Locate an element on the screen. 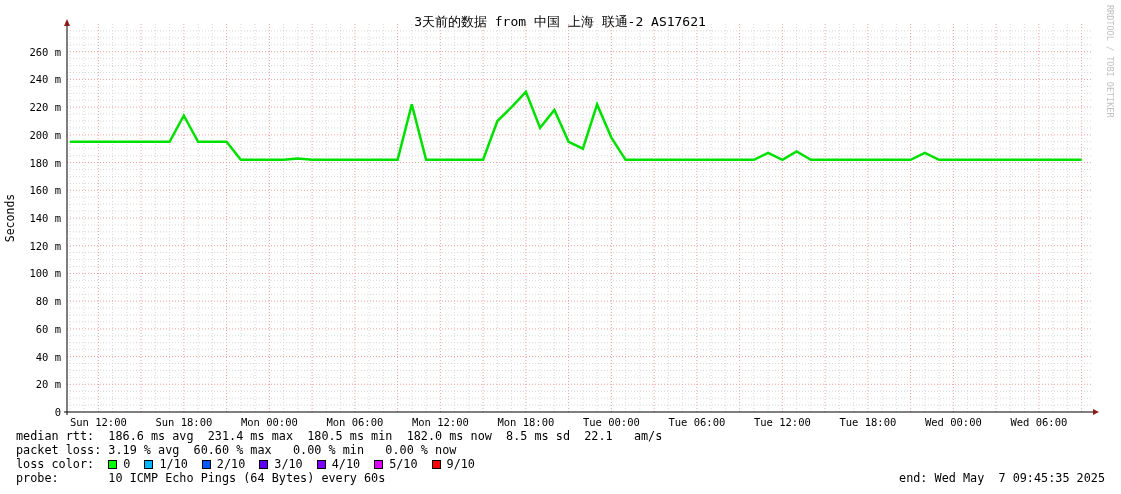  axis-label: 220 m is located at coordinates (45, 107).